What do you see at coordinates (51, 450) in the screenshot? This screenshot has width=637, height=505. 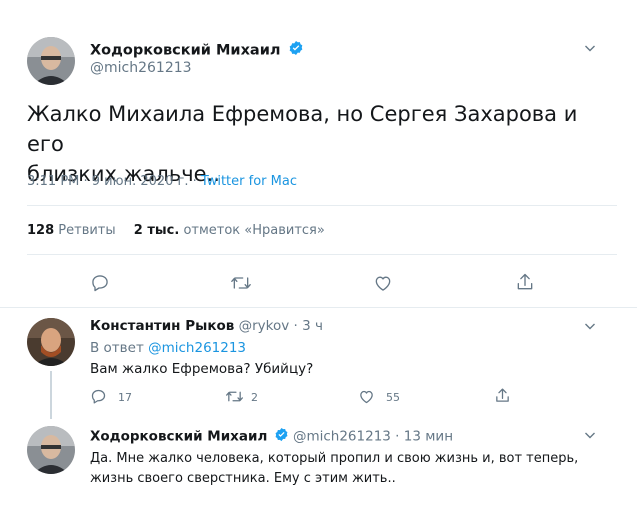 I see `reply2-author-avatar` at bounding box center [51, 450].